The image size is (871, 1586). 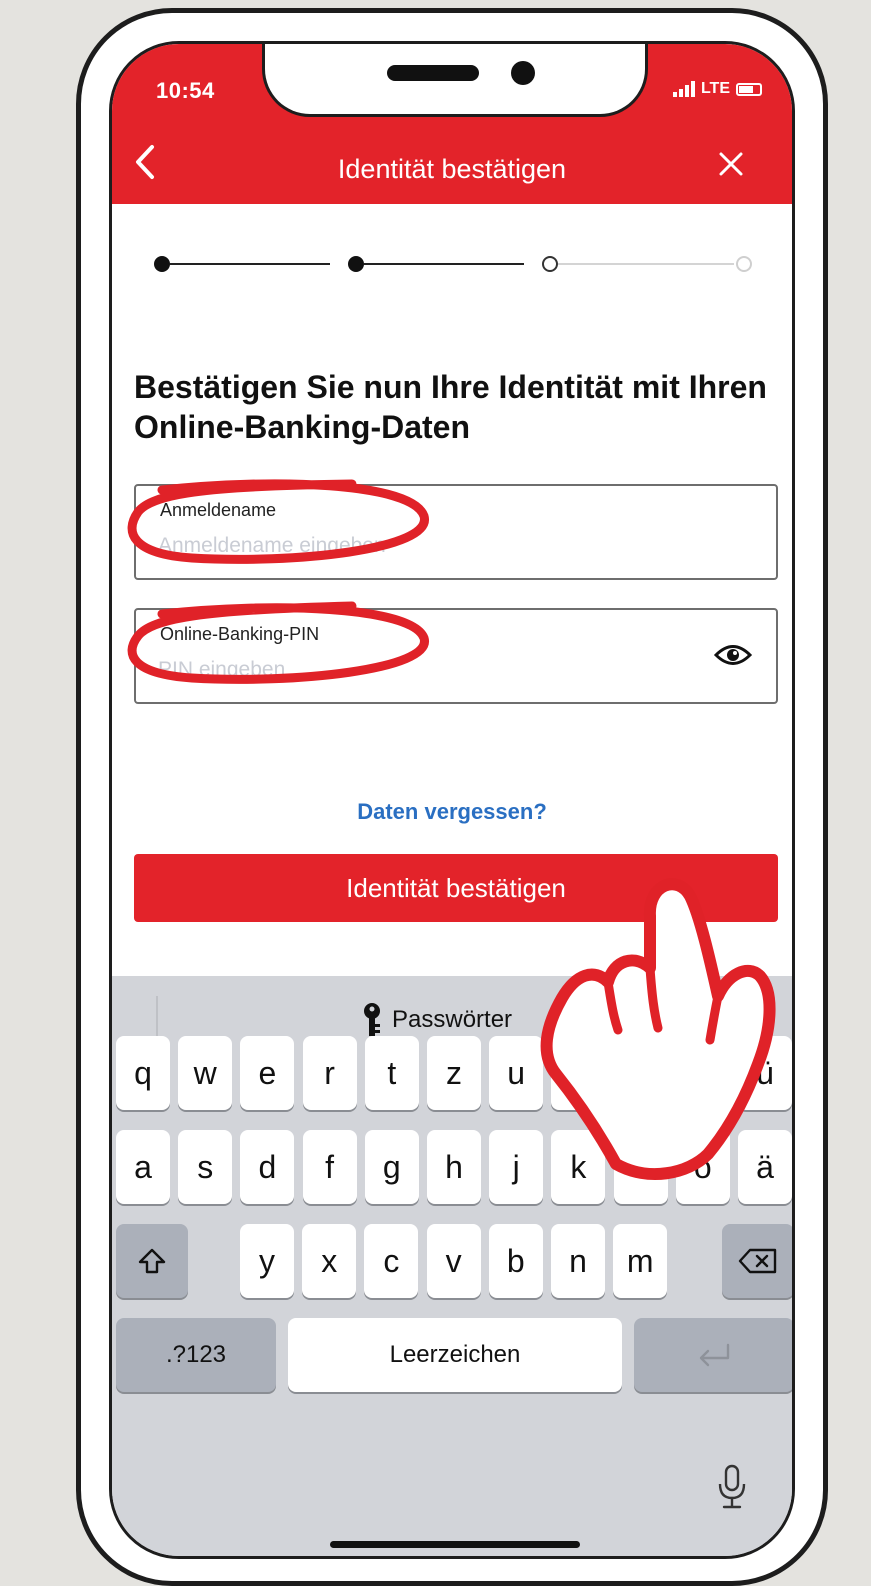 I want to click on key-u: u, so click(x=516, y=1073).